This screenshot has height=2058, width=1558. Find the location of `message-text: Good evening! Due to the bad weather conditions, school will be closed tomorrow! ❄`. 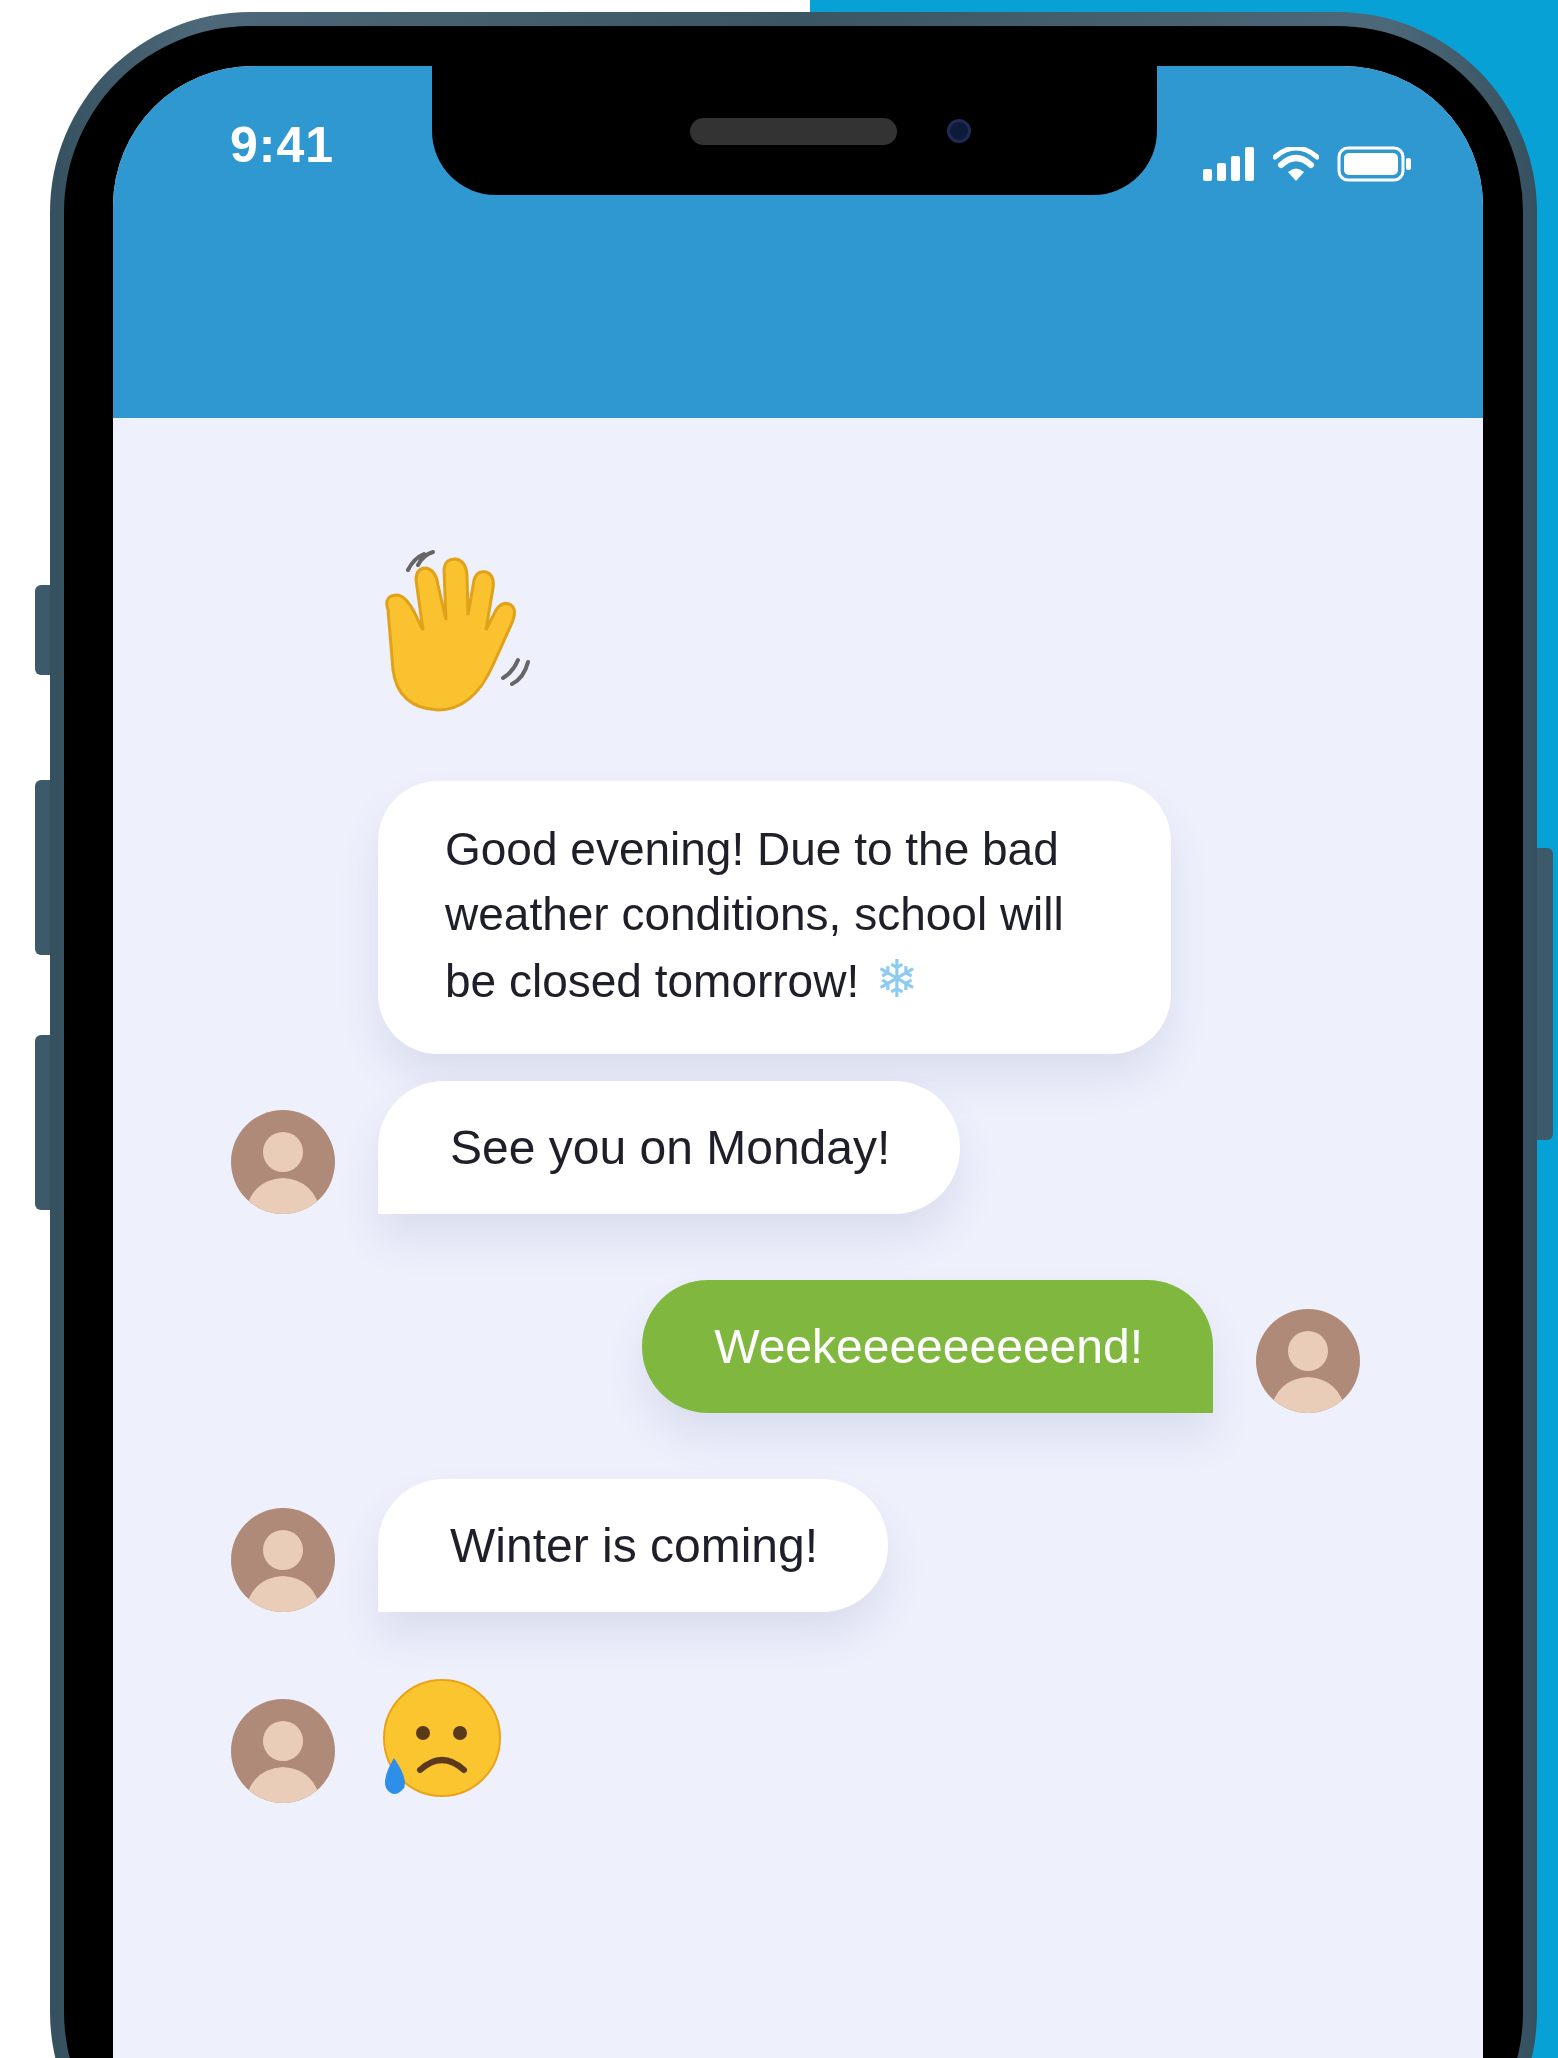

message-text: Good evening! Due to the bad weather conditions, school will be closed tomorrow! ❄ is located at coordinates (754, 915).